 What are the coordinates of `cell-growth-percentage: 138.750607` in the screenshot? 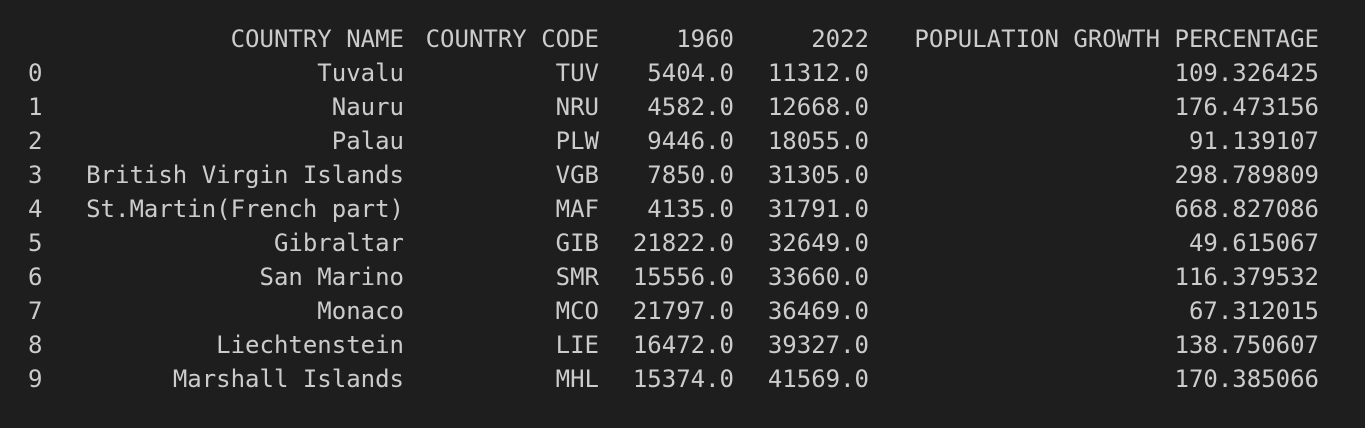 It's located at (1247, 345).